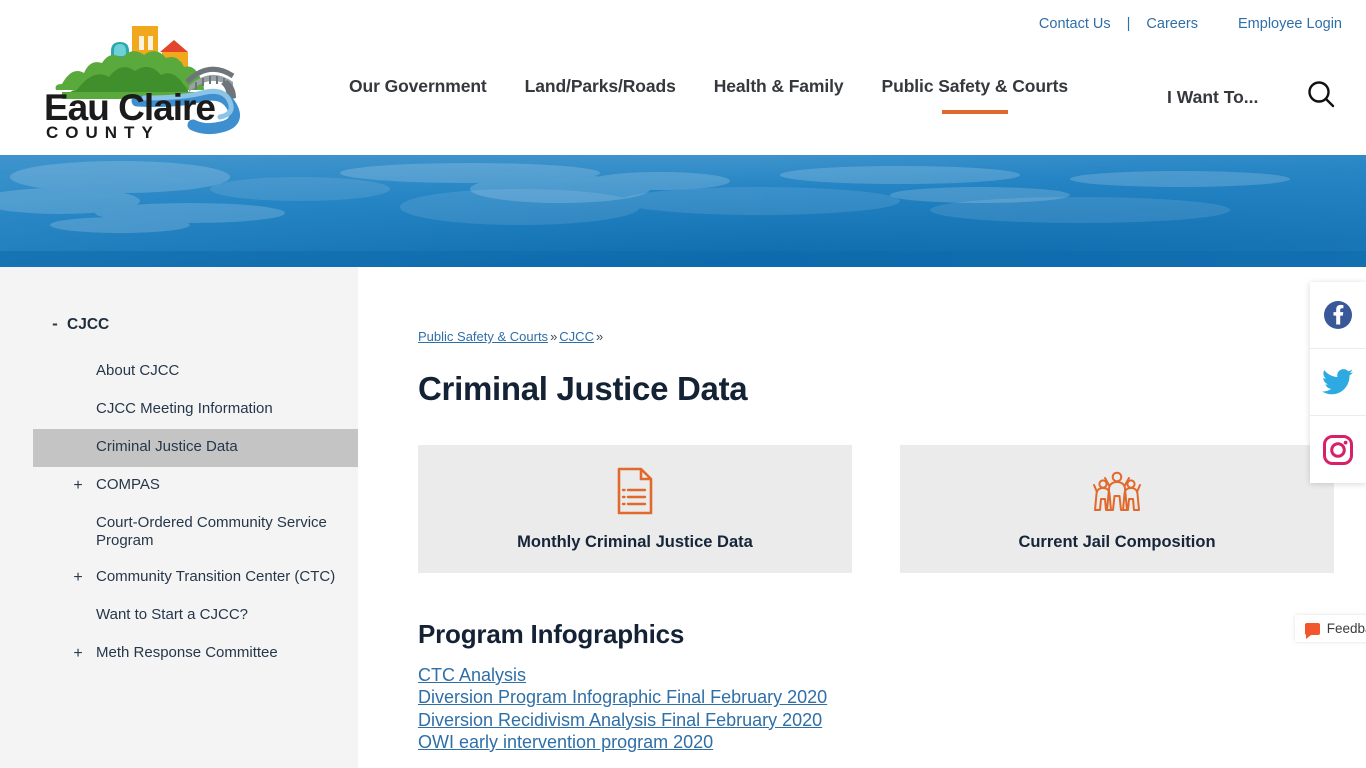  I want to click on search-button, so click(1321, 95).